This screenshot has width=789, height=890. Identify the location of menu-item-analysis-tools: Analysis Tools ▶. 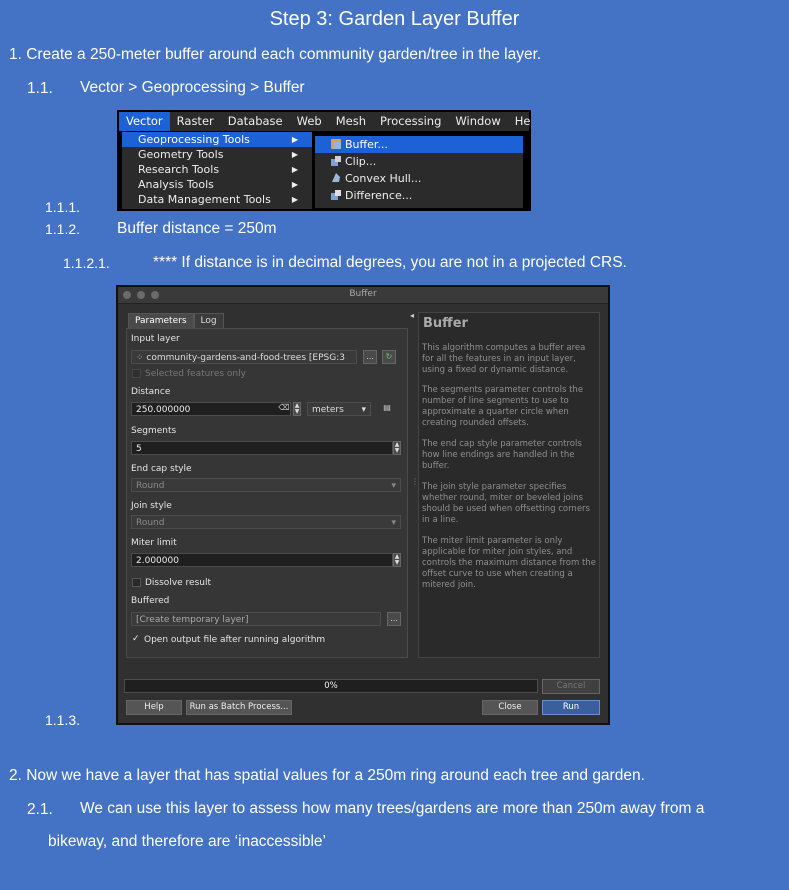
(217, 184).